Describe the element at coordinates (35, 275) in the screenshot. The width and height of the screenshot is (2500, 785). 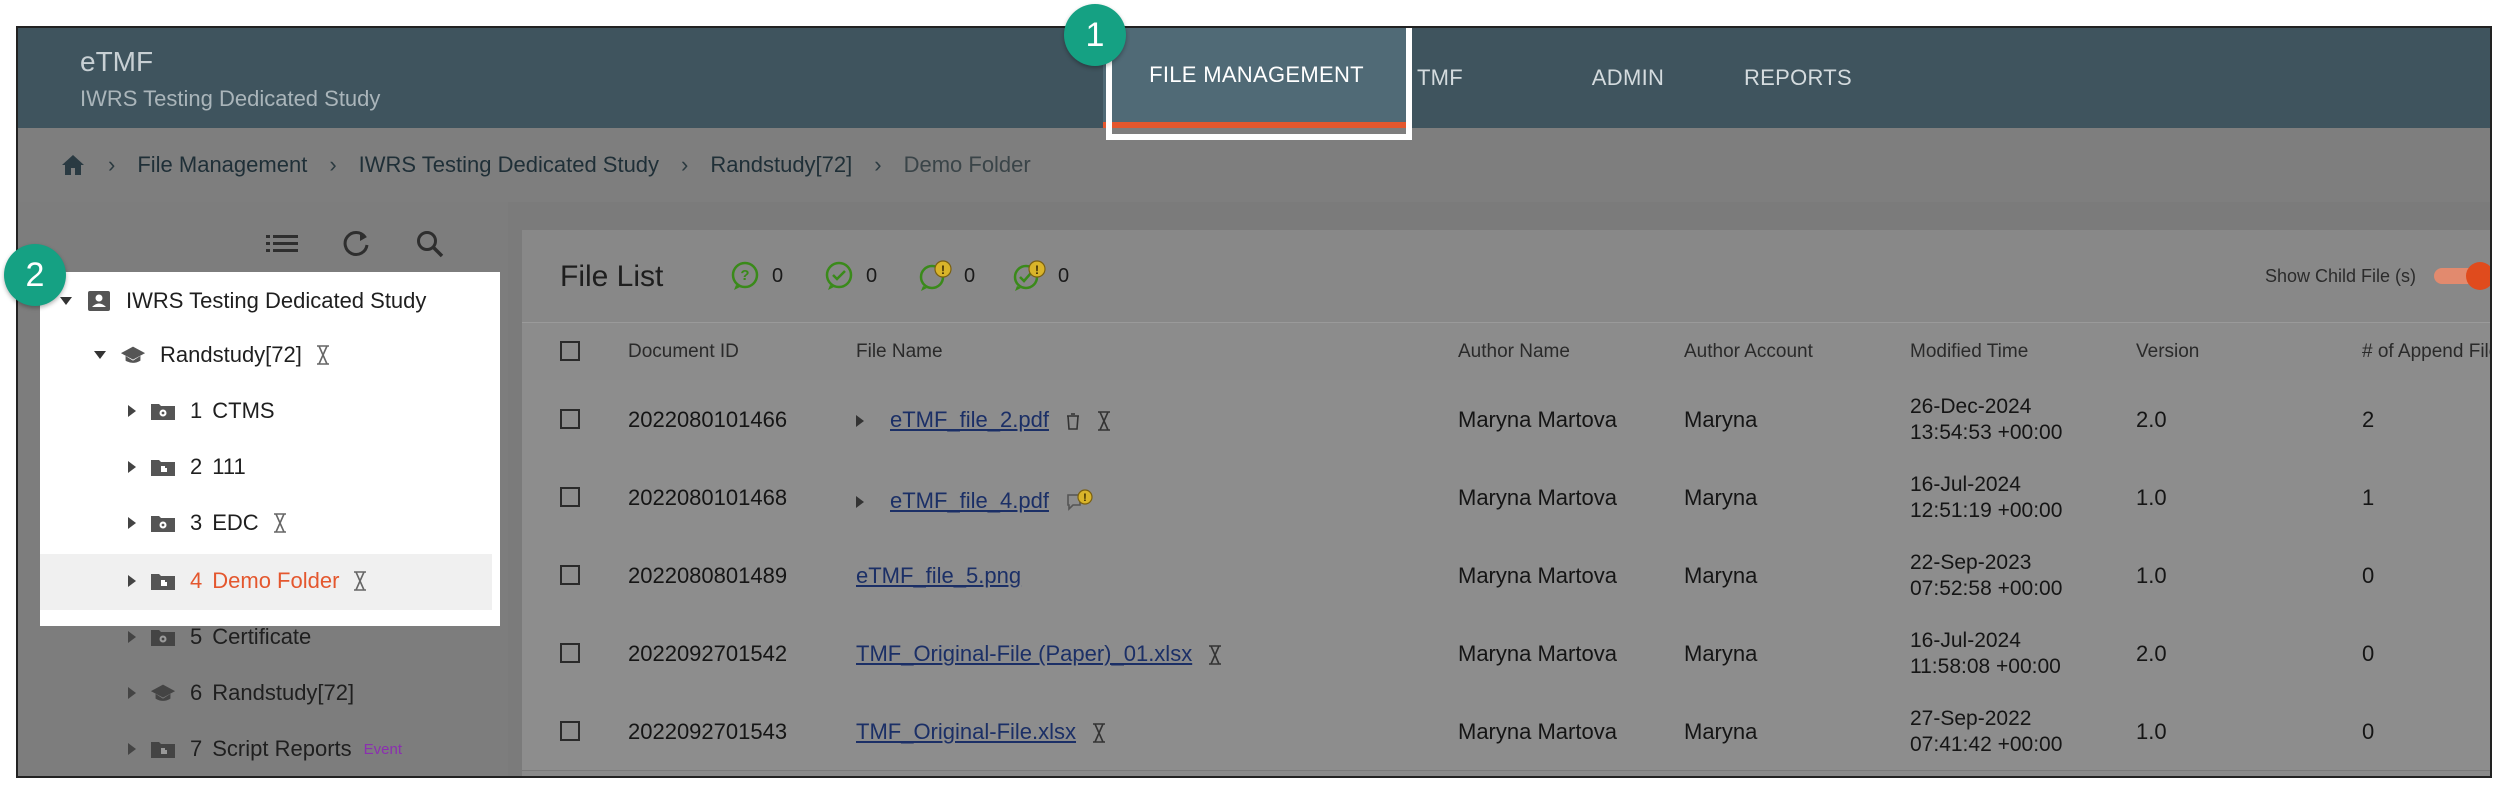
I see `callout-badge-2: 2` at that location.